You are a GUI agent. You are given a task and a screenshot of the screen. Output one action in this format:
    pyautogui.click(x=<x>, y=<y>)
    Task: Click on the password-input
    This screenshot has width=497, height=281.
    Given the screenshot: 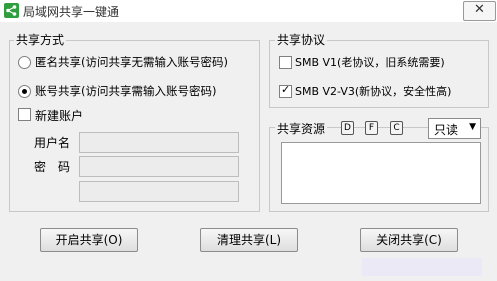 What is the action you would take?
    pyautogui.click(x=159, y=166)
    